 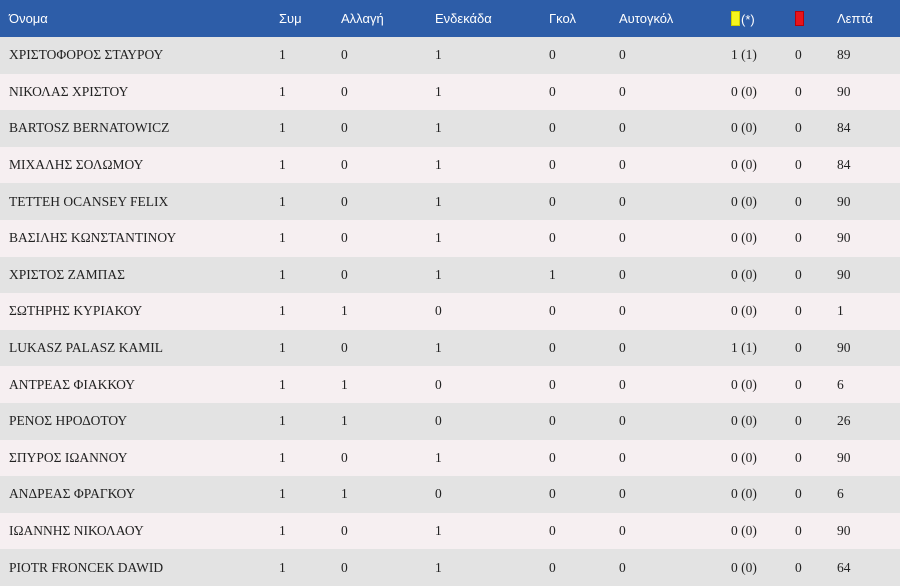 What do you see at coordinates (139, 421) in the screenshot?
I see `player-name-cell: ΡΕΝΟΣ ΗΡΟΔΟΤΟΥ` at bounding box center [139, 421].